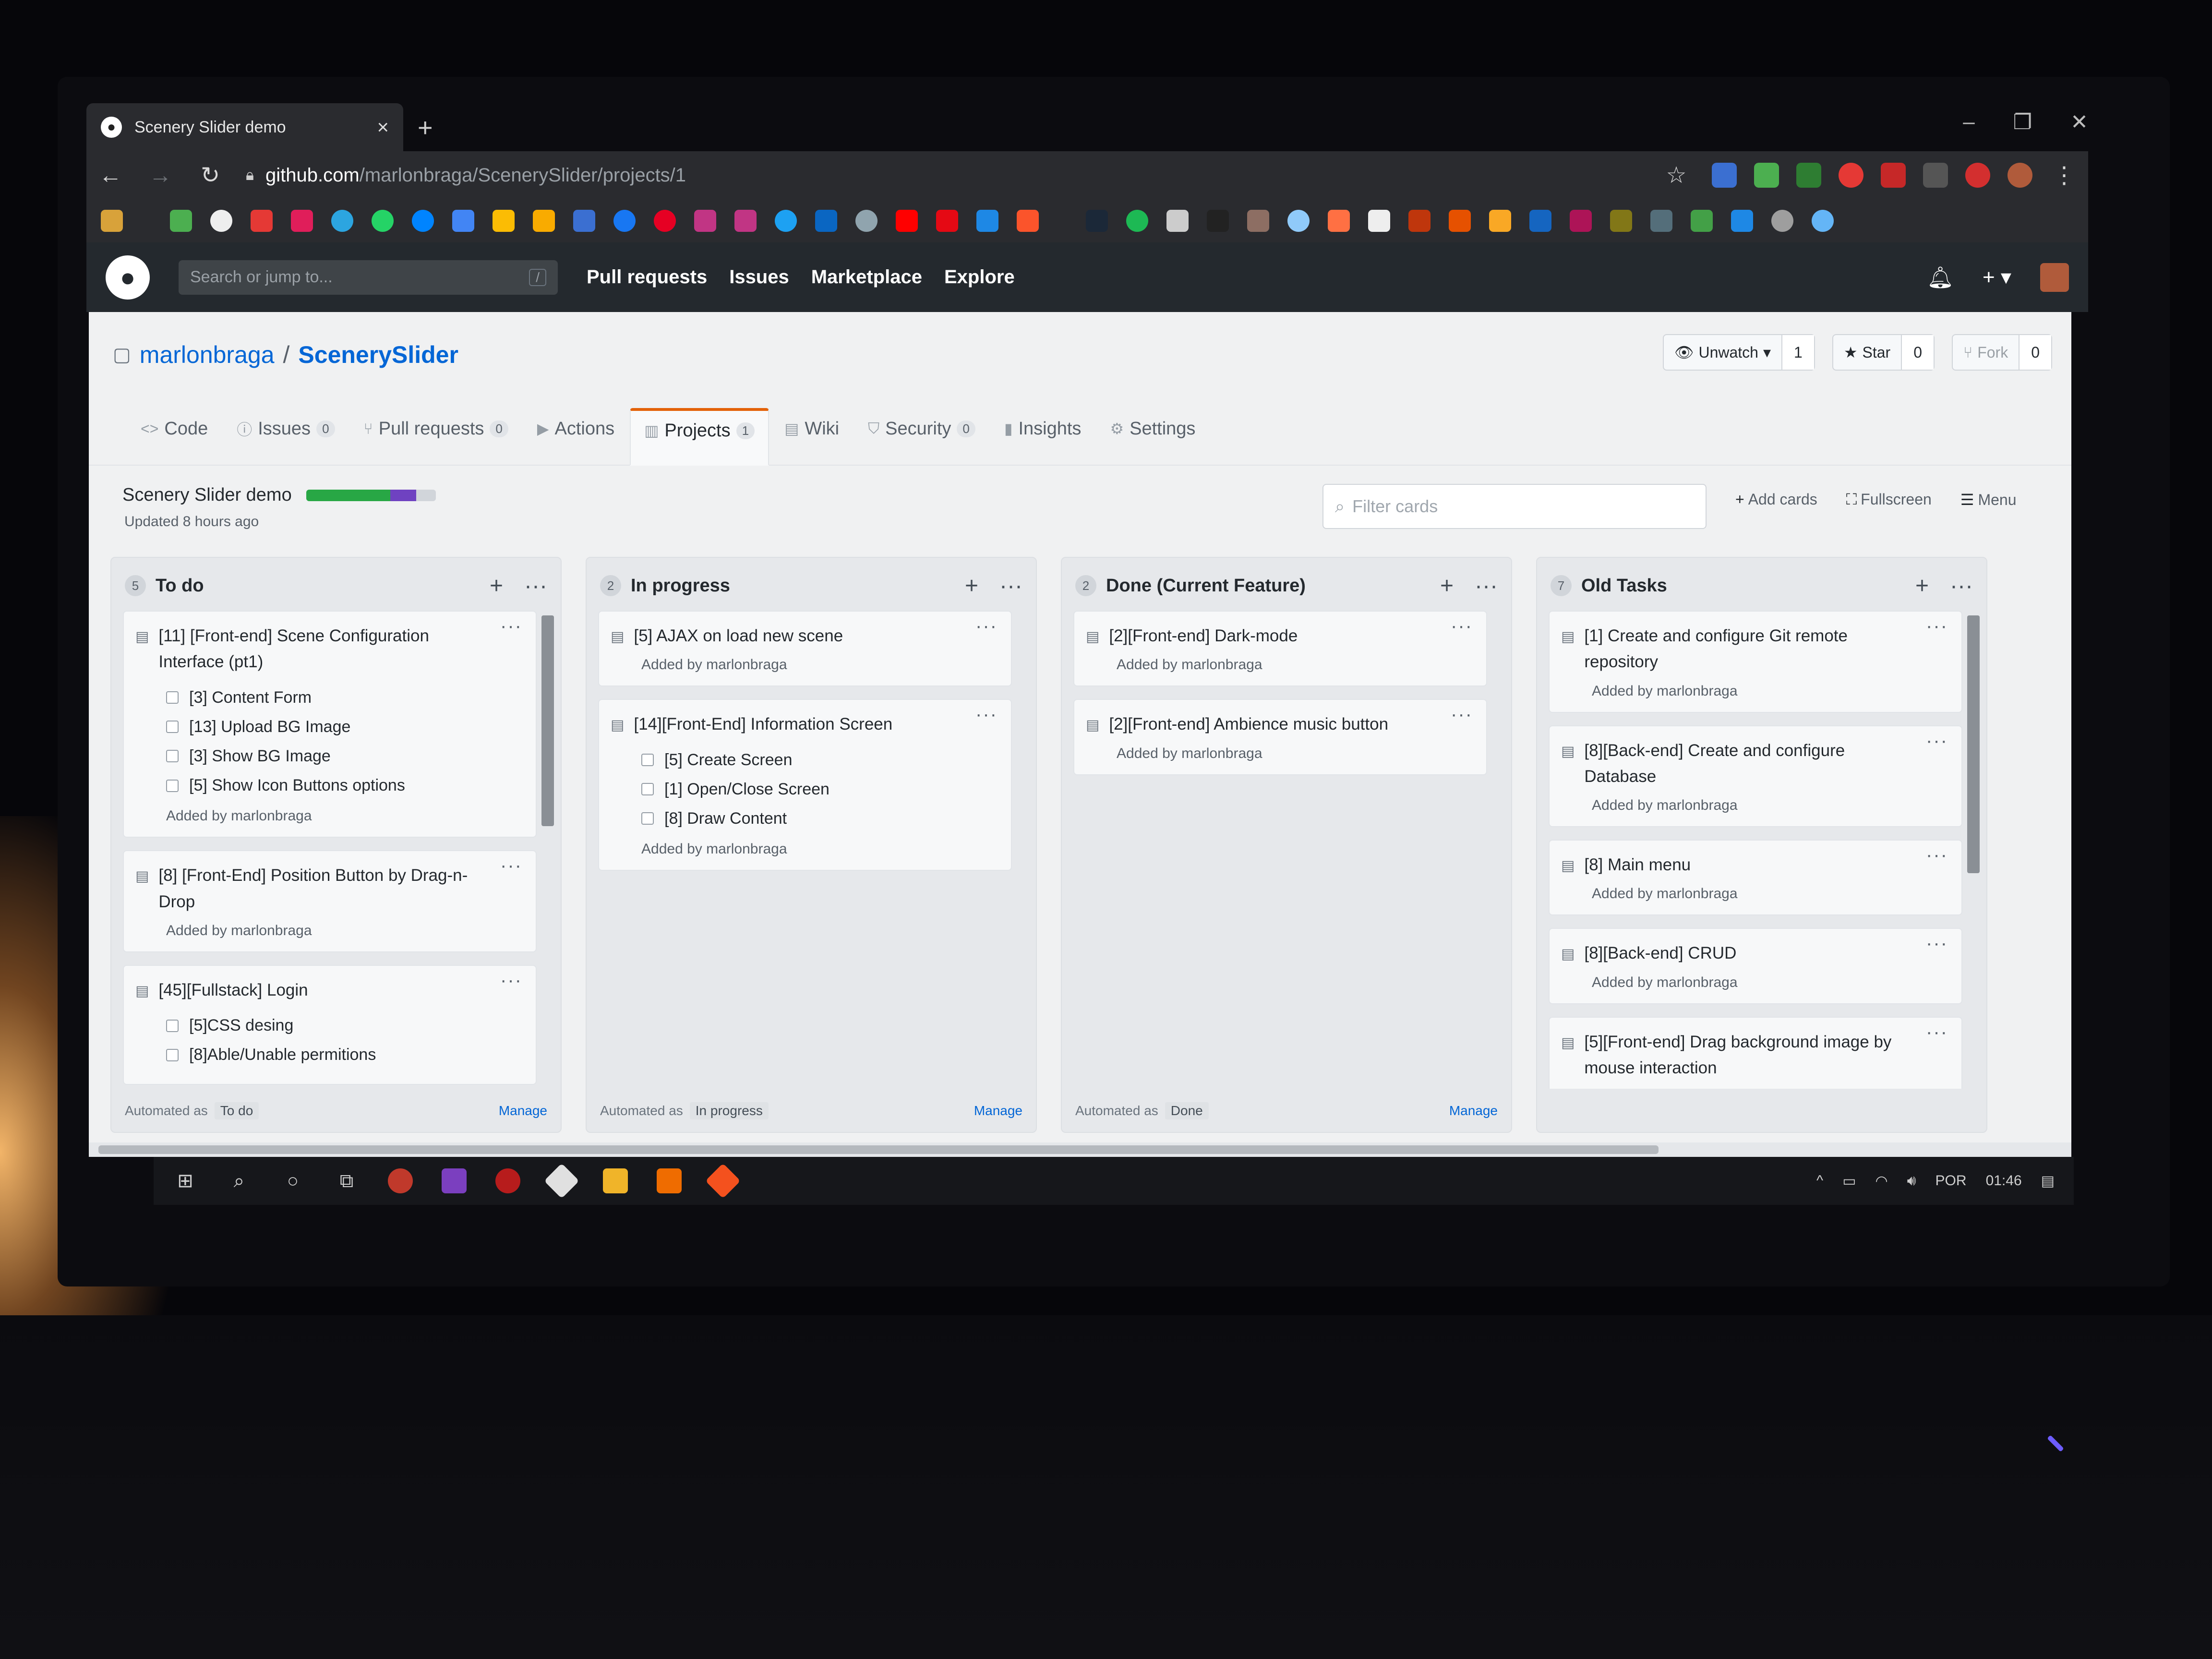 This screenshot has height=1659, width=2212. What do you see at coordinates (1969, 122) in the screenshot?
I see `minimize-icon: –` at bounding box center [1969, 122].